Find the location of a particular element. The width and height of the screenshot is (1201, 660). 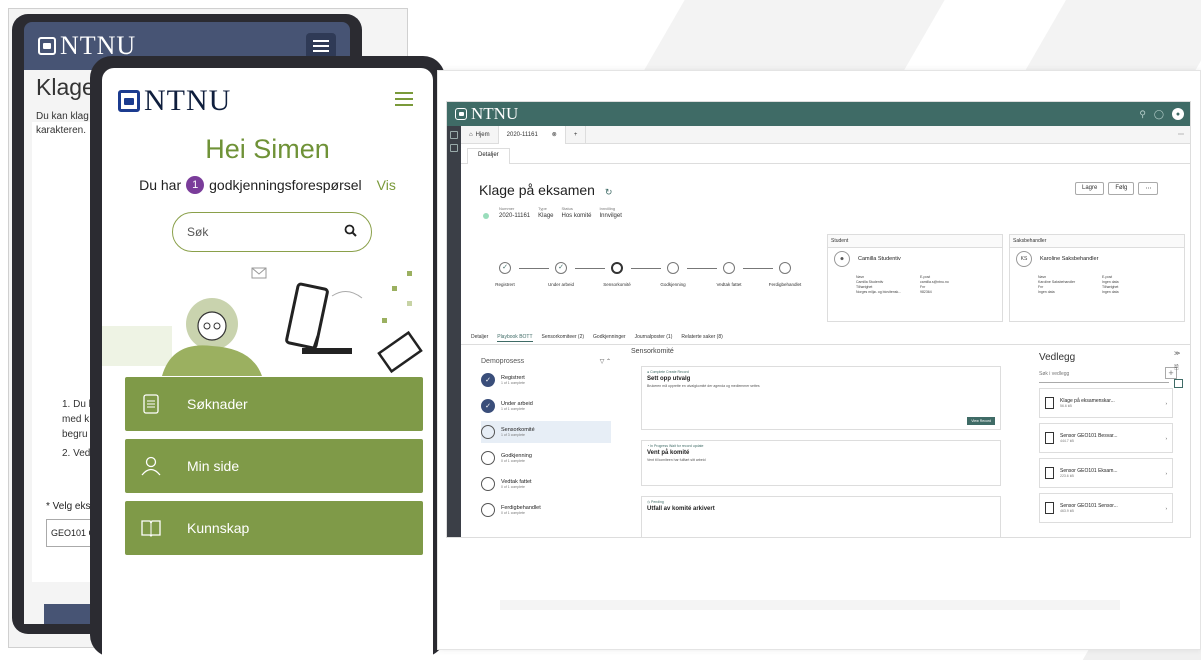

process-sub: 1 of 3 complete is located at coordinates (513, 435).